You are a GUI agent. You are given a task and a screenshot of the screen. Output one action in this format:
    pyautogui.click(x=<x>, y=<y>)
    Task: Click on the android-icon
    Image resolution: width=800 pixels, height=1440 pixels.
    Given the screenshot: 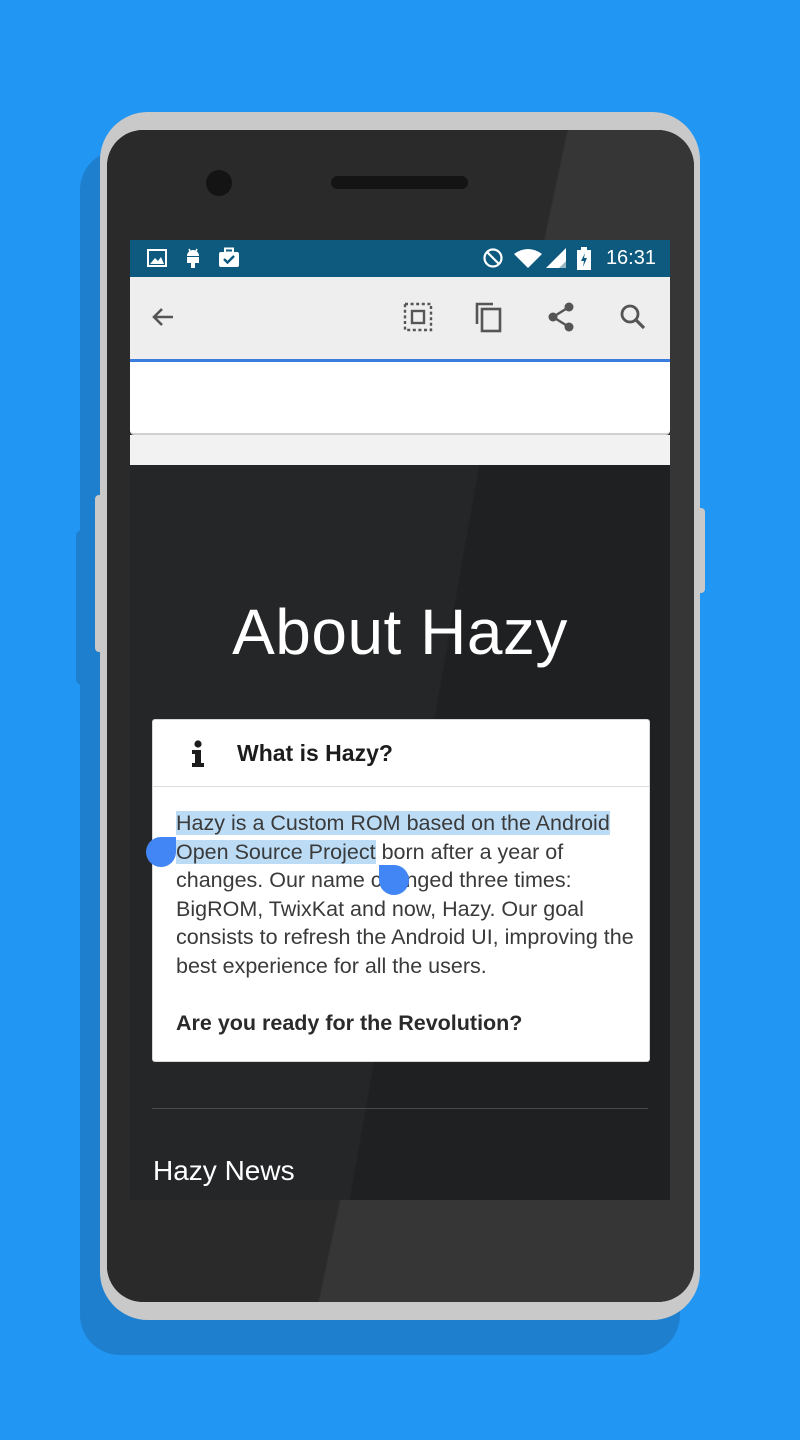 What is the action you would take?
    pyautogui.click(x=193, y=258)
    